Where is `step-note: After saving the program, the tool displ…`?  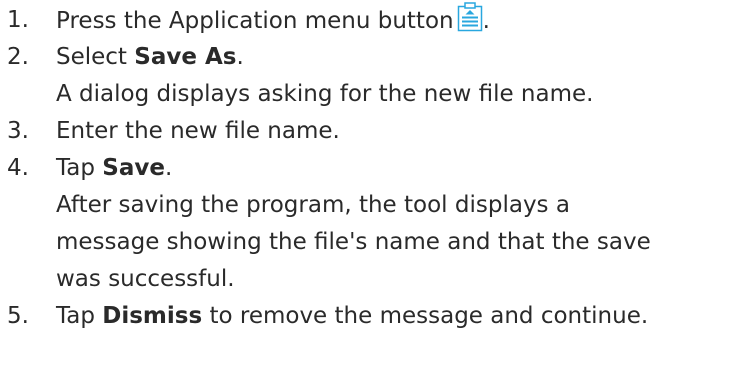 step-note: After saving the program, the tool displ… is located at coordinates (313, 205).